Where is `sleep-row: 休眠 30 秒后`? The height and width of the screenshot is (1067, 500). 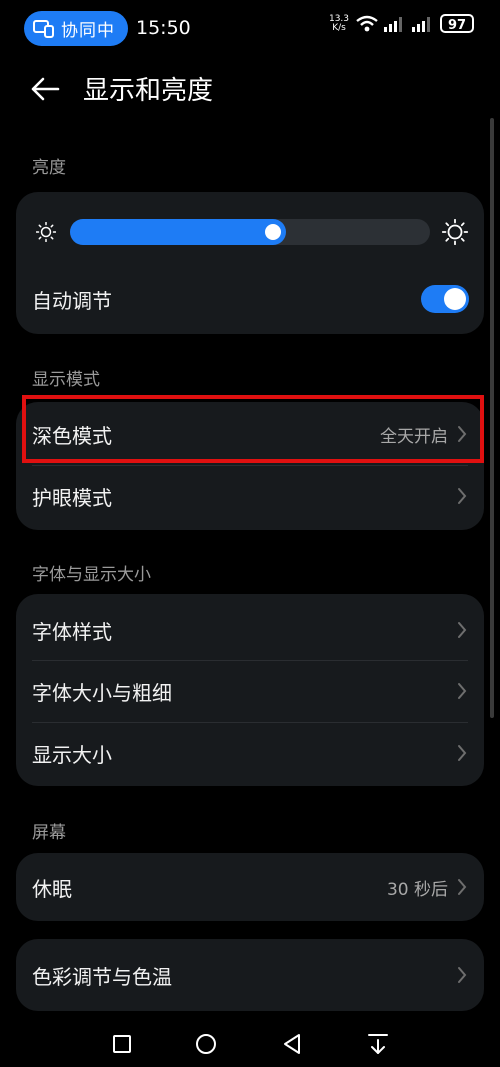 sleep-row: 休眠 30 秒后 is located at coordinates (250, 887).